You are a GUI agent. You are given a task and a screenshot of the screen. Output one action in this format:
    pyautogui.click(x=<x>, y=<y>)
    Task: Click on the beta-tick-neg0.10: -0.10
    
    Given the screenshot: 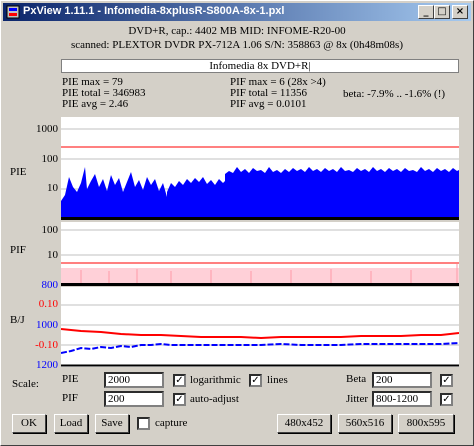 What is the action you would take?
    pyautogui.click(x=46, y=345)
    